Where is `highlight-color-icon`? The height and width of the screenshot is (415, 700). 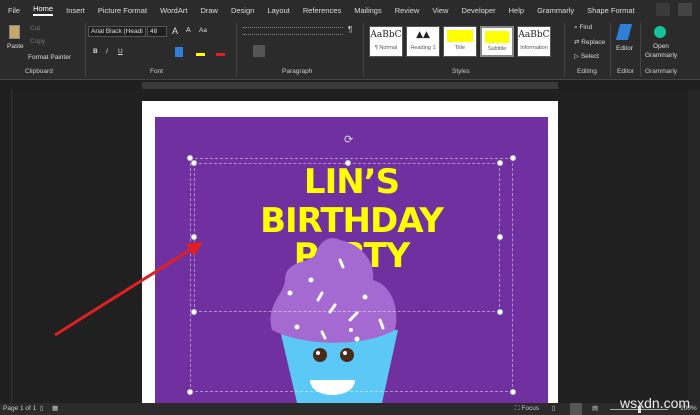 highlight-color-icon is located at coordinates (200, 54).